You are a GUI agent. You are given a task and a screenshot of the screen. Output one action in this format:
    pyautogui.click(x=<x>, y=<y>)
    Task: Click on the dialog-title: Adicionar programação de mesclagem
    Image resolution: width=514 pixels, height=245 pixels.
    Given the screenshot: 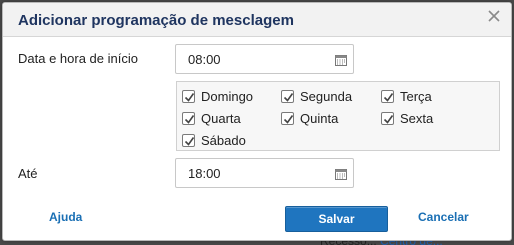 What is the action you would take?
    pyautogui.click(x=156, y=20)
    